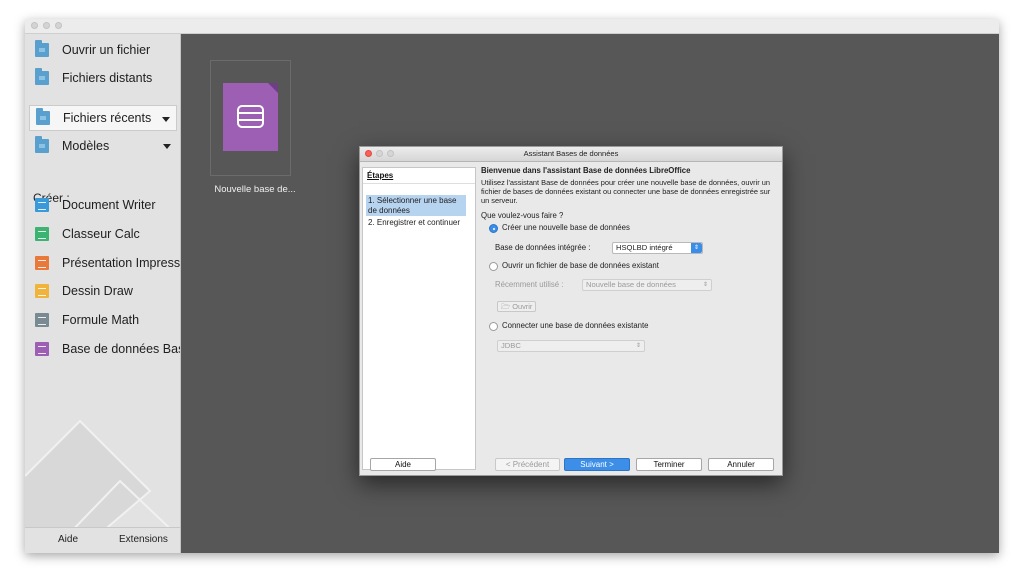 This screenshot has height=584, width=1024. I want to click on finish-button: Terminer, so click(669, 464).